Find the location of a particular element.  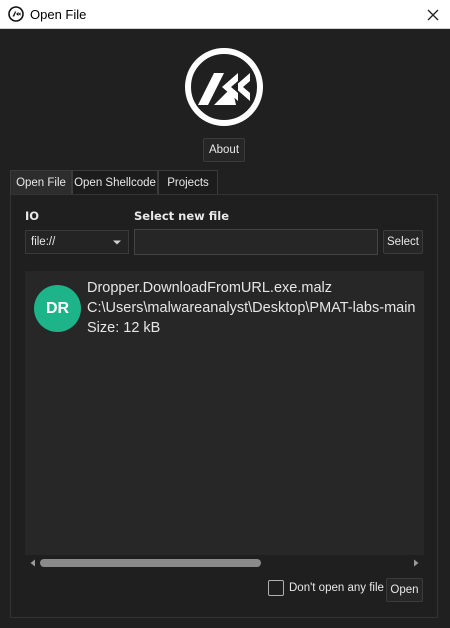

open-button: Open is located at coordinates (404, 590).